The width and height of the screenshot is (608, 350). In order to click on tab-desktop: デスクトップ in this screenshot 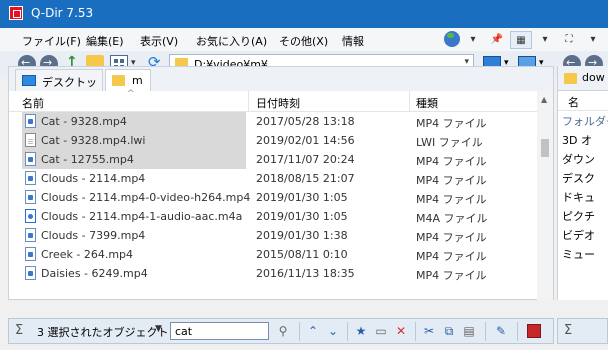, I will do `click(59, 87)`.